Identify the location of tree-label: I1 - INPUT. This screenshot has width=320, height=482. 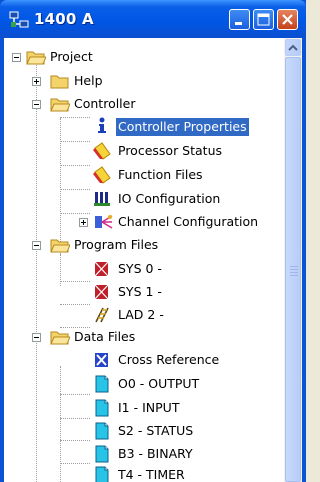
(149, 407).